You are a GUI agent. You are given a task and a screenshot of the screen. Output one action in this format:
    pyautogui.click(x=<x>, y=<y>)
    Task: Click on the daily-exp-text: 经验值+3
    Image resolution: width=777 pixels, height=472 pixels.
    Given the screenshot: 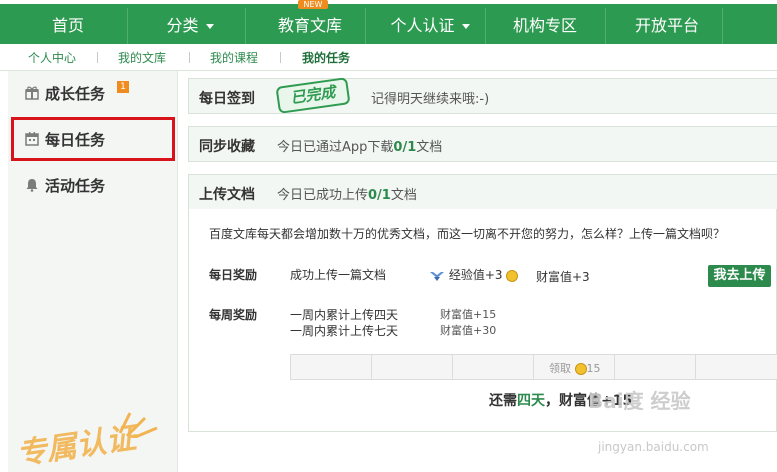 What is the action you would take?
    pyautogui.click(x=475, y=275)
    